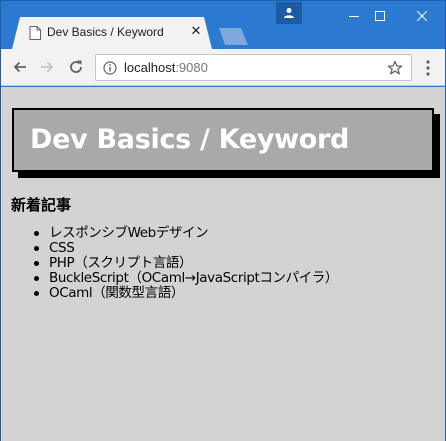  I want to click on active-tab: Dev Basics / Keyword ✕, so click(112, 33).